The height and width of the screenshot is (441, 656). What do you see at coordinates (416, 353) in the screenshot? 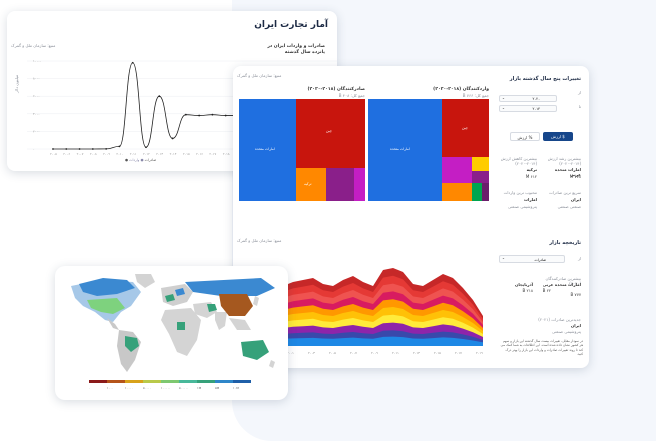
I see `area-x-tick-label: ۲۰۱۳` at bounding box center [416, 353].